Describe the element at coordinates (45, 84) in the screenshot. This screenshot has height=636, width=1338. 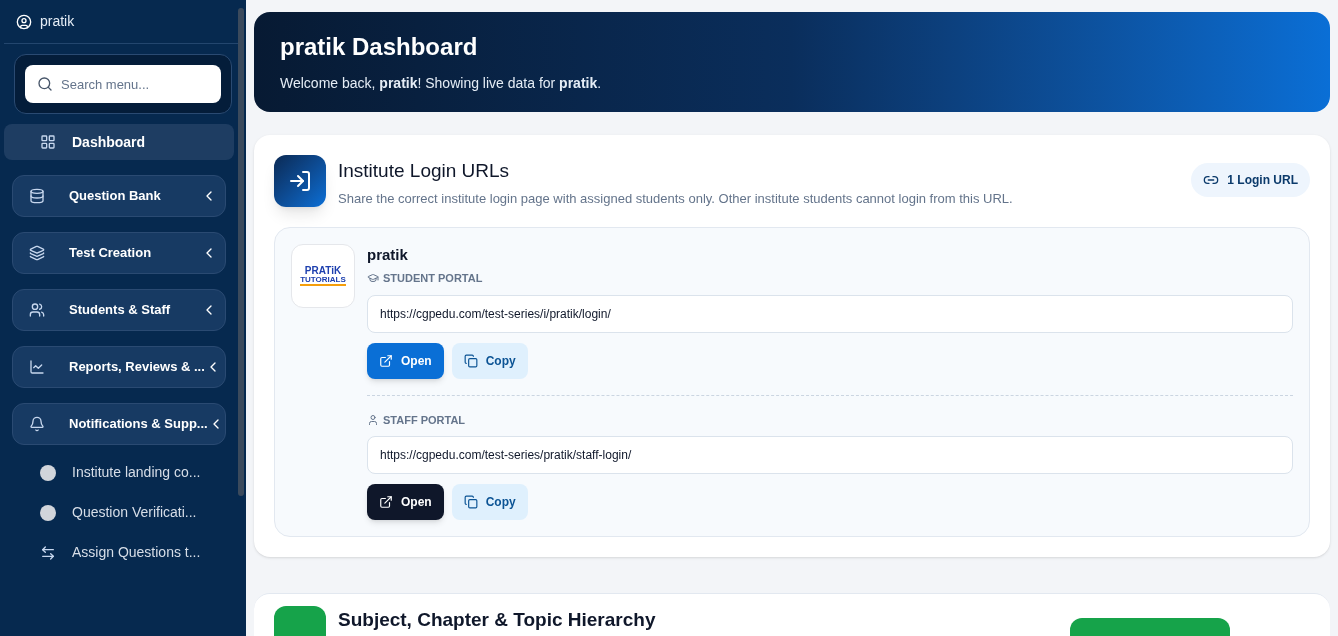
I see `search-icon` at that location.